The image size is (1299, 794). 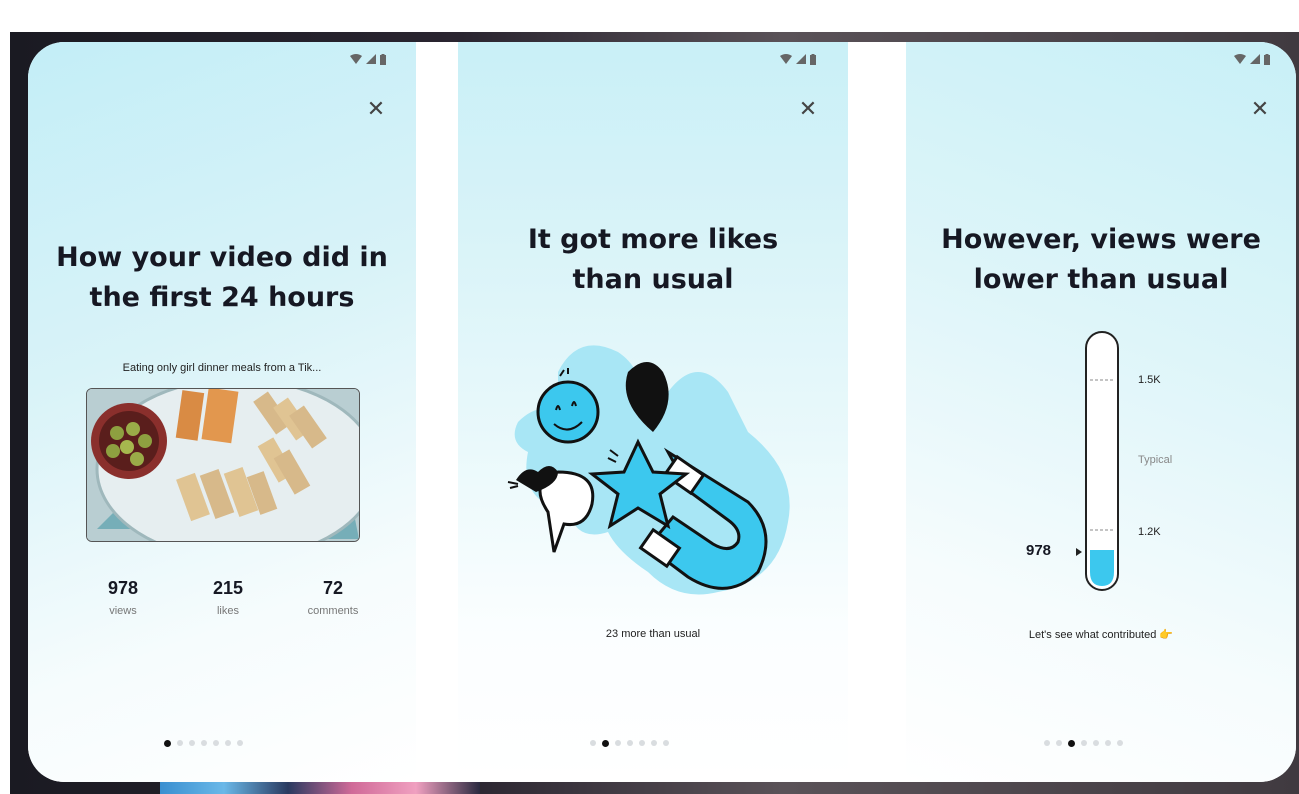 What do you see at coordinates (1101, 259) in the screenshot?
I see `slide-heading: However, views were lower than usual` at bounding box center [1101, 259].